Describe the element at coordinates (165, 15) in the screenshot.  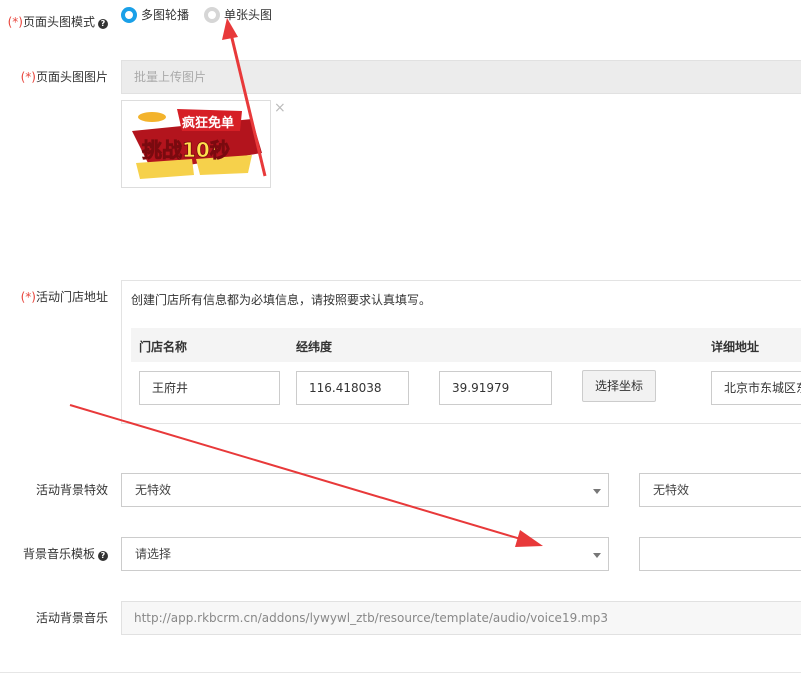
I see `radio-multi-carousel-label: 多图轮播` at that location.